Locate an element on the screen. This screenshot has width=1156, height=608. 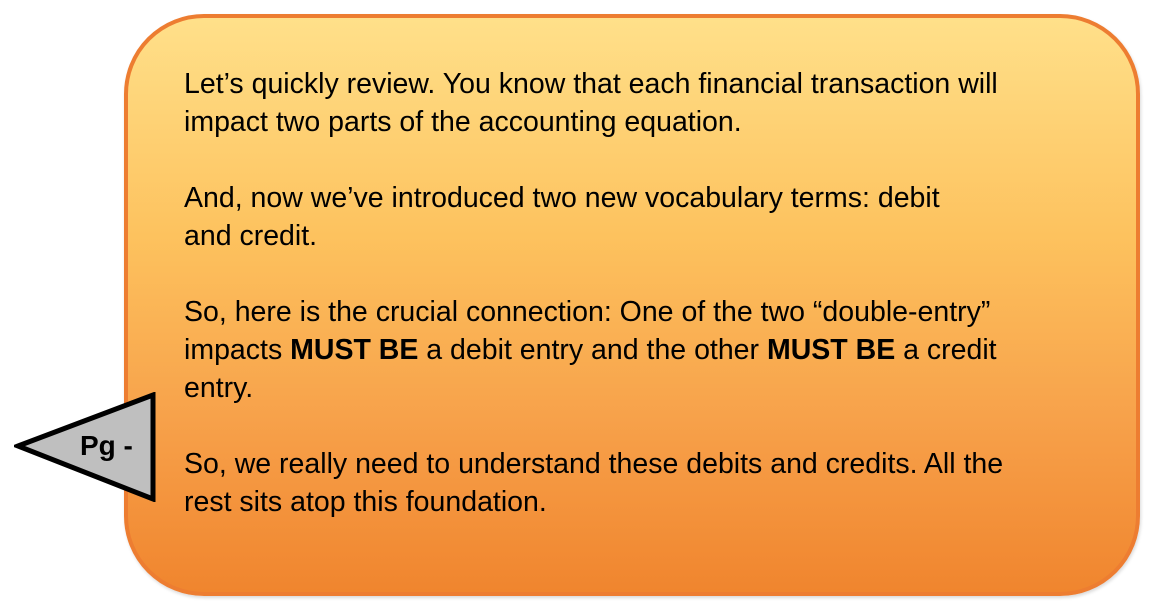
page-tab: Pg - is located at coordinates (85, 447).